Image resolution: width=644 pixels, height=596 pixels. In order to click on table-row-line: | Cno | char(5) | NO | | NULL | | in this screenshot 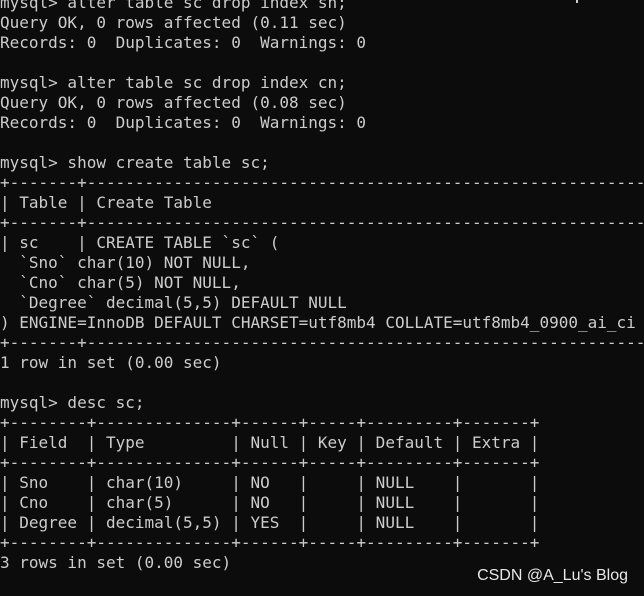, I will do `click(270, 502)`.